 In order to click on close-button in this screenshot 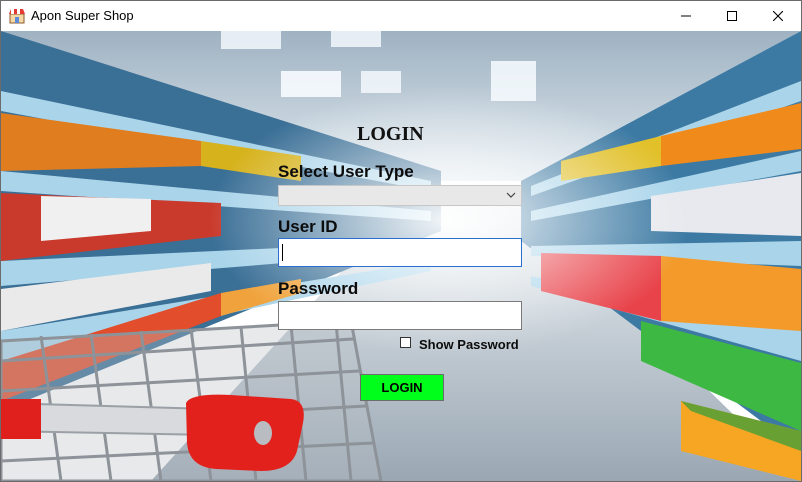, I will do `click(778, 16)`.